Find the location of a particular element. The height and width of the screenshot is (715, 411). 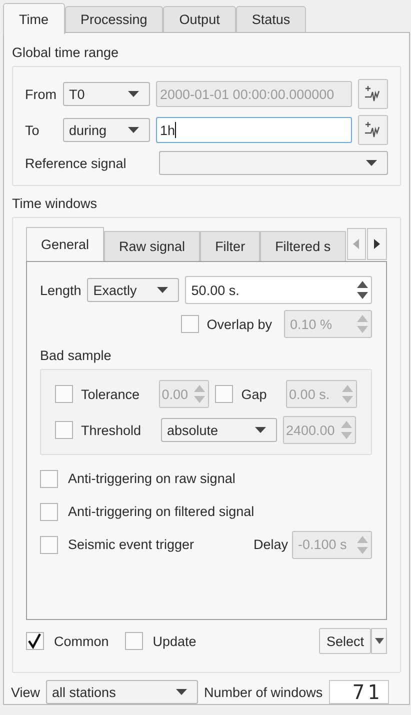

number-display: 71 is located at coordinates (358, 692).